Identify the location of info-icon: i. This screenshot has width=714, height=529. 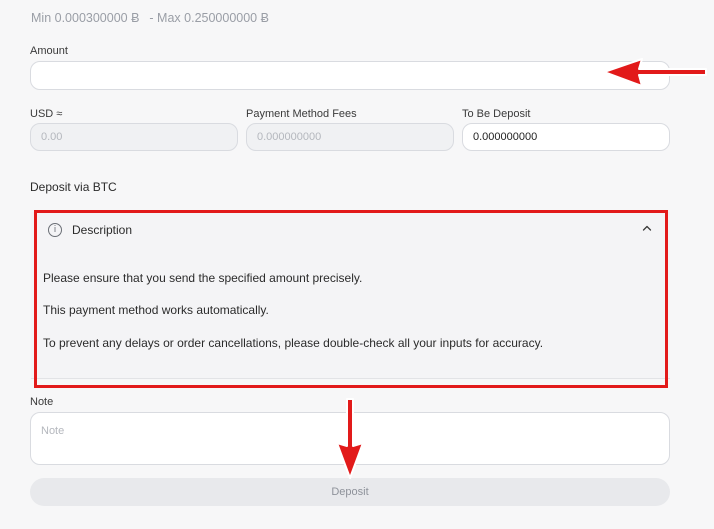
(55, 230).